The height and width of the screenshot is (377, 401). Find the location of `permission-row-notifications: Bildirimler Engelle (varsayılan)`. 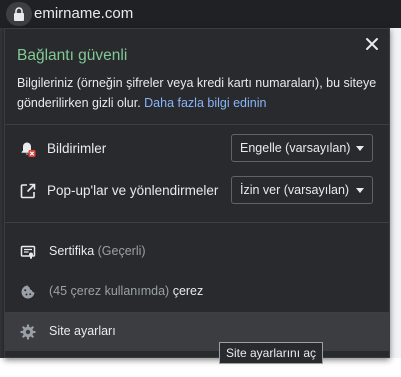

permission-row-notifications: Bildirimler Engelle (varsayılan) is located at coordinates (197, 148).